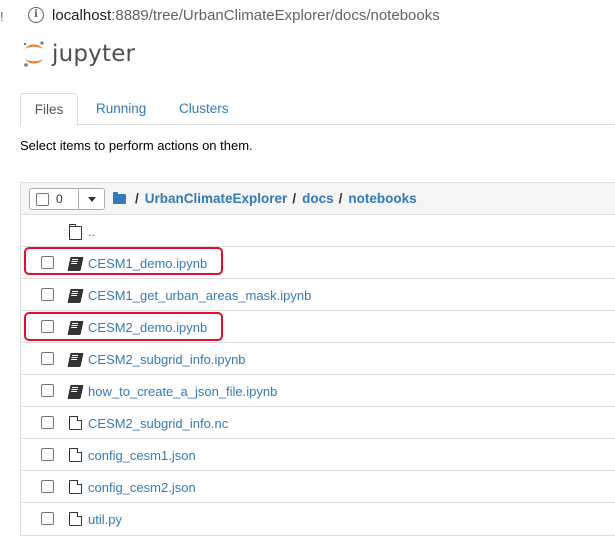  I want to click on file-name: CESM1_demo.ipynb, so click(147, 263).